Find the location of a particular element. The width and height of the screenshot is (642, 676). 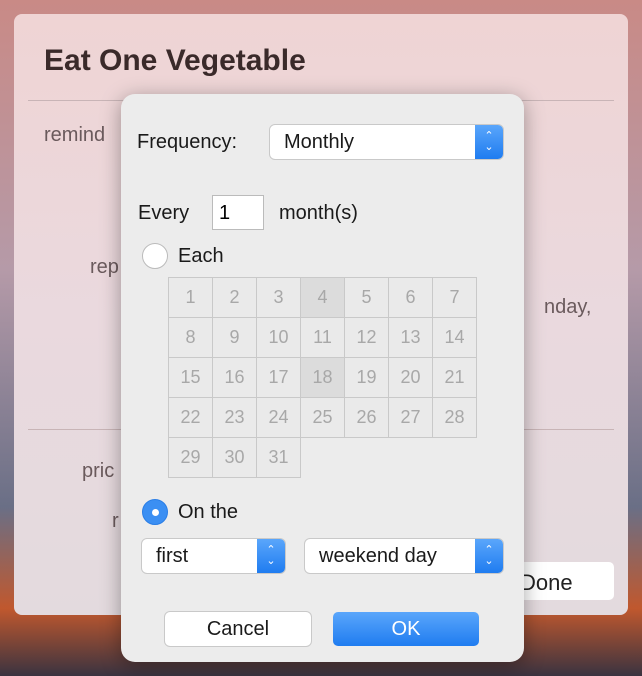

day-cell-18: 18 is located at coordinates (323, 378).